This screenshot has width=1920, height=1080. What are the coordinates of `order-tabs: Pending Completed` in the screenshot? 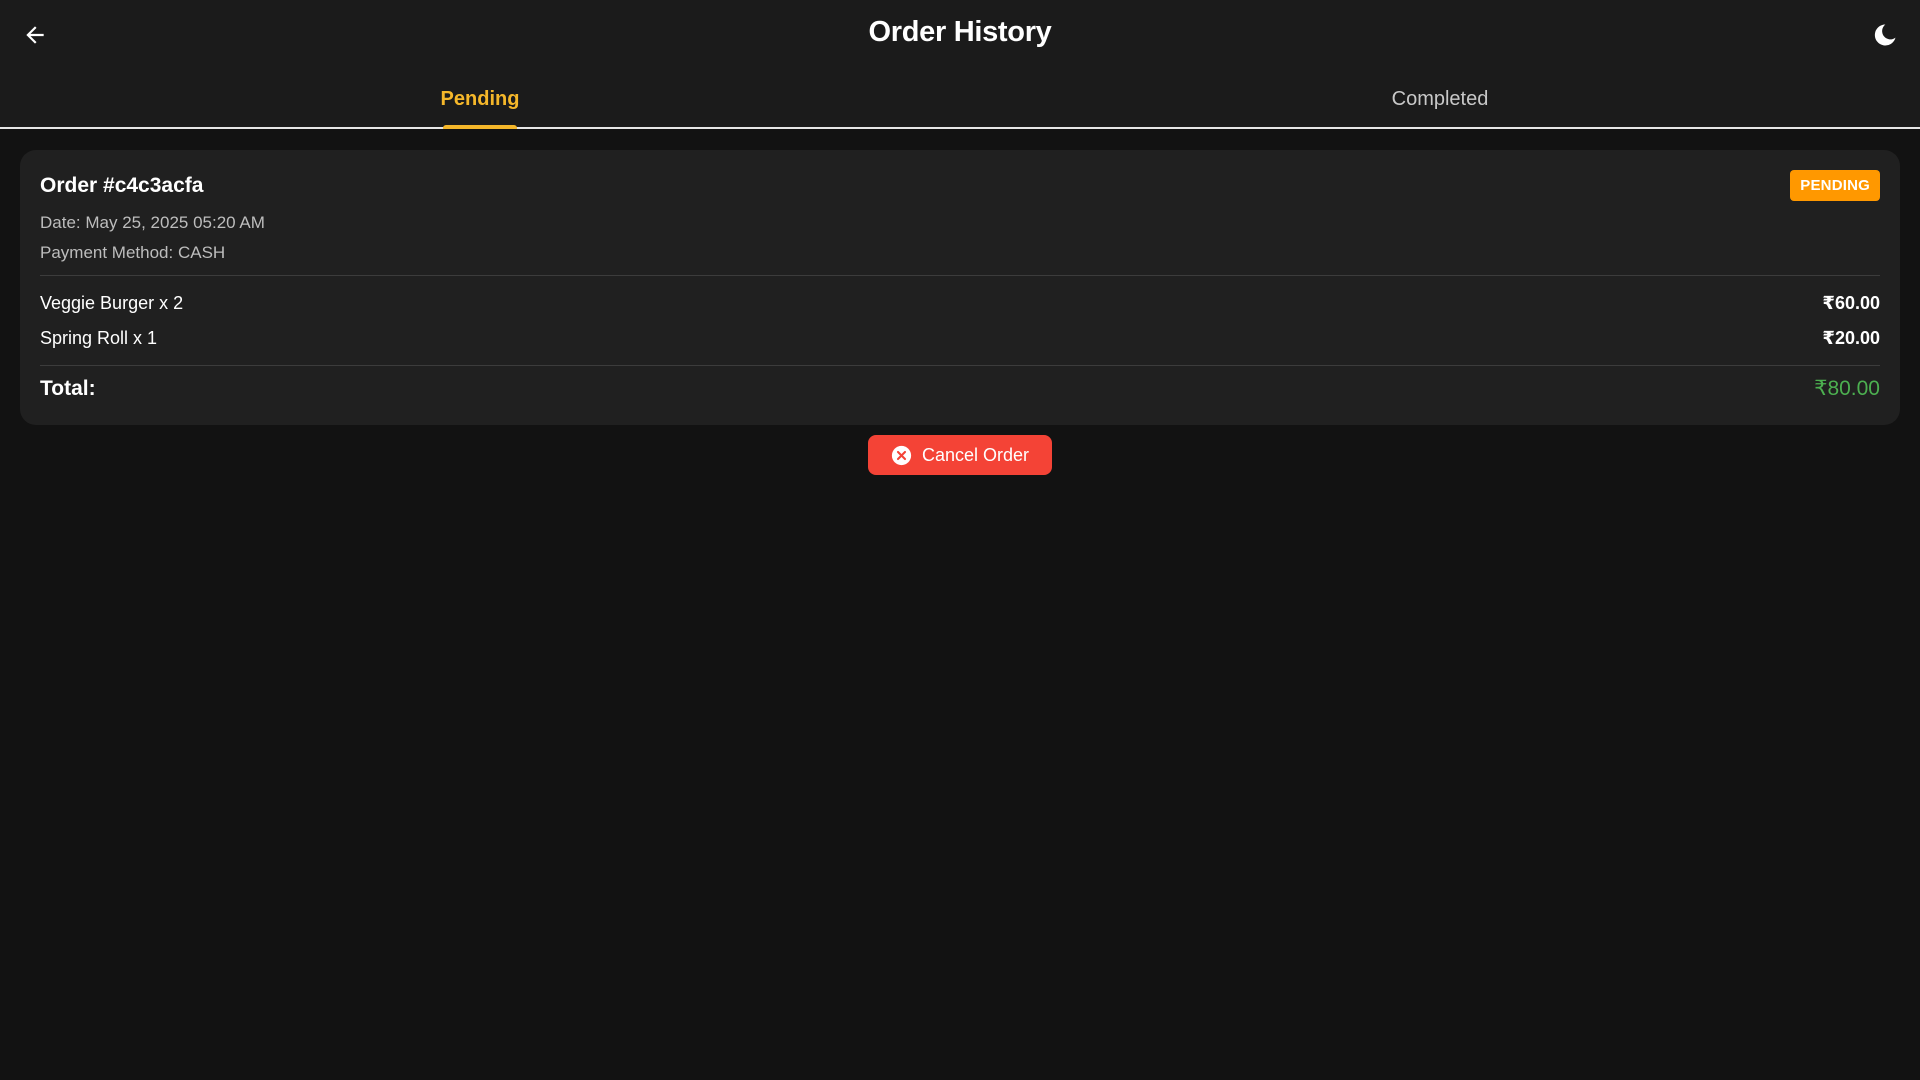 It's located at (960, 99).